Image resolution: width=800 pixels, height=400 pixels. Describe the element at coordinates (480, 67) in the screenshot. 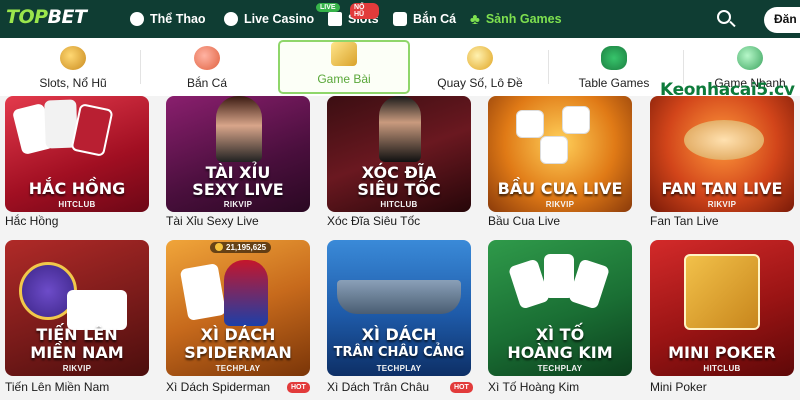

I see `category-quay-so-lo-de: Quay Số, Lô Đề` at that location.